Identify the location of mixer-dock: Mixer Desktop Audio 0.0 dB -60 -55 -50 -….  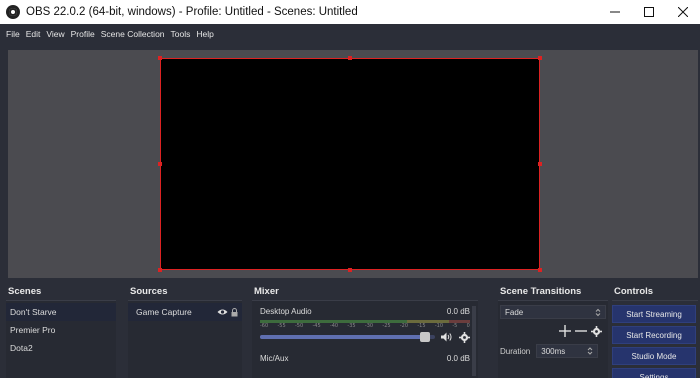
(365, 331).